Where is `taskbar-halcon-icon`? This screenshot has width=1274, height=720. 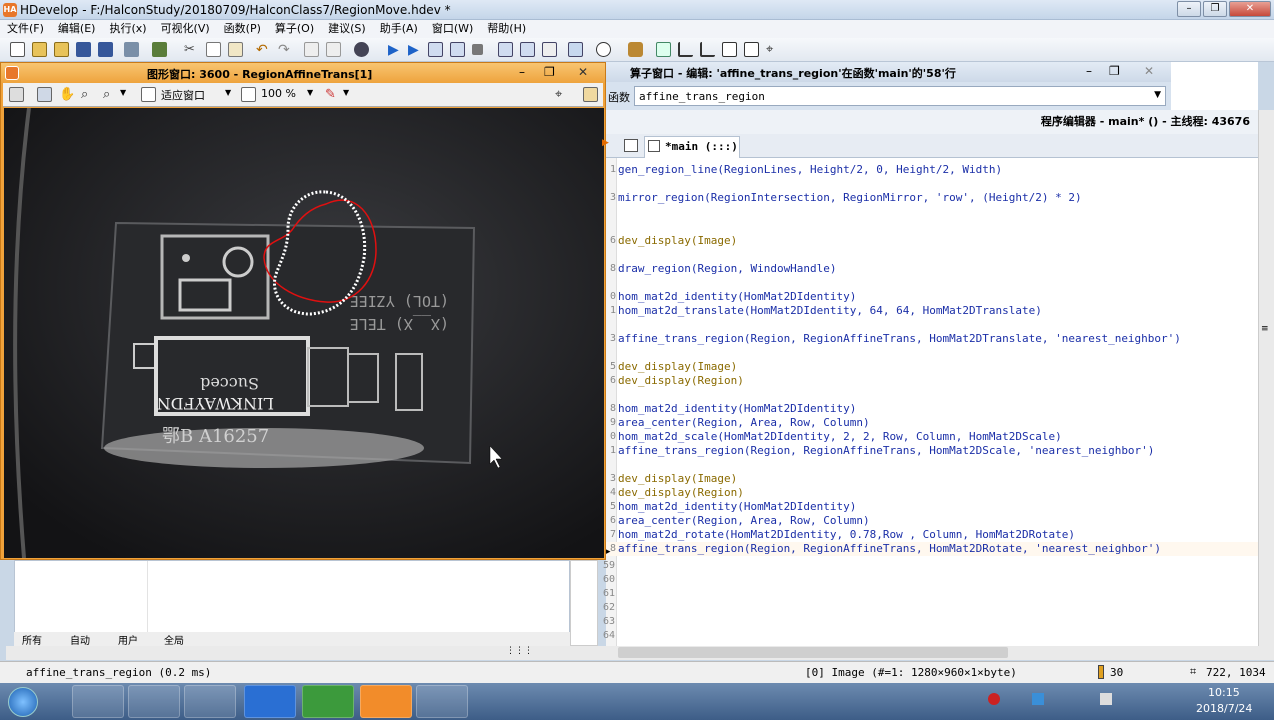
taskbar-halcon-icon is located at coordinates (386, 701).